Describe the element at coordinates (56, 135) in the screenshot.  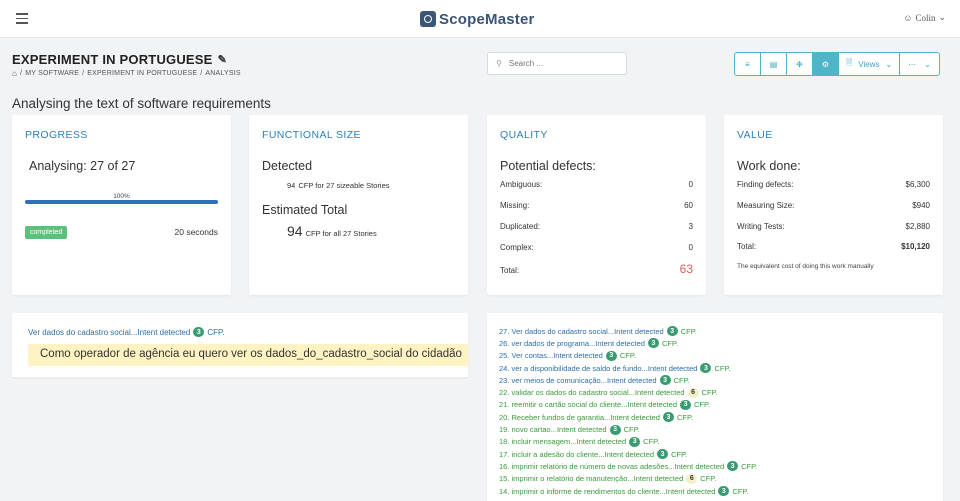
I see `card-title: PROGRESS` at that location.